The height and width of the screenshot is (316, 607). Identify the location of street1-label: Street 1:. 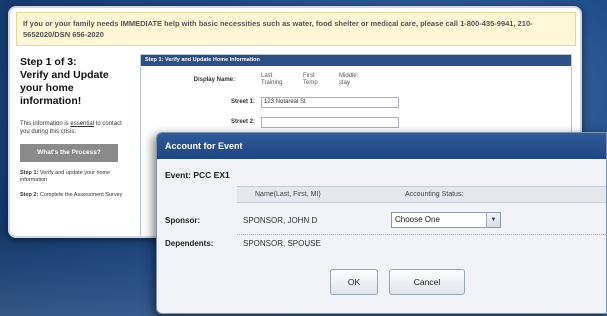
(242, 102).